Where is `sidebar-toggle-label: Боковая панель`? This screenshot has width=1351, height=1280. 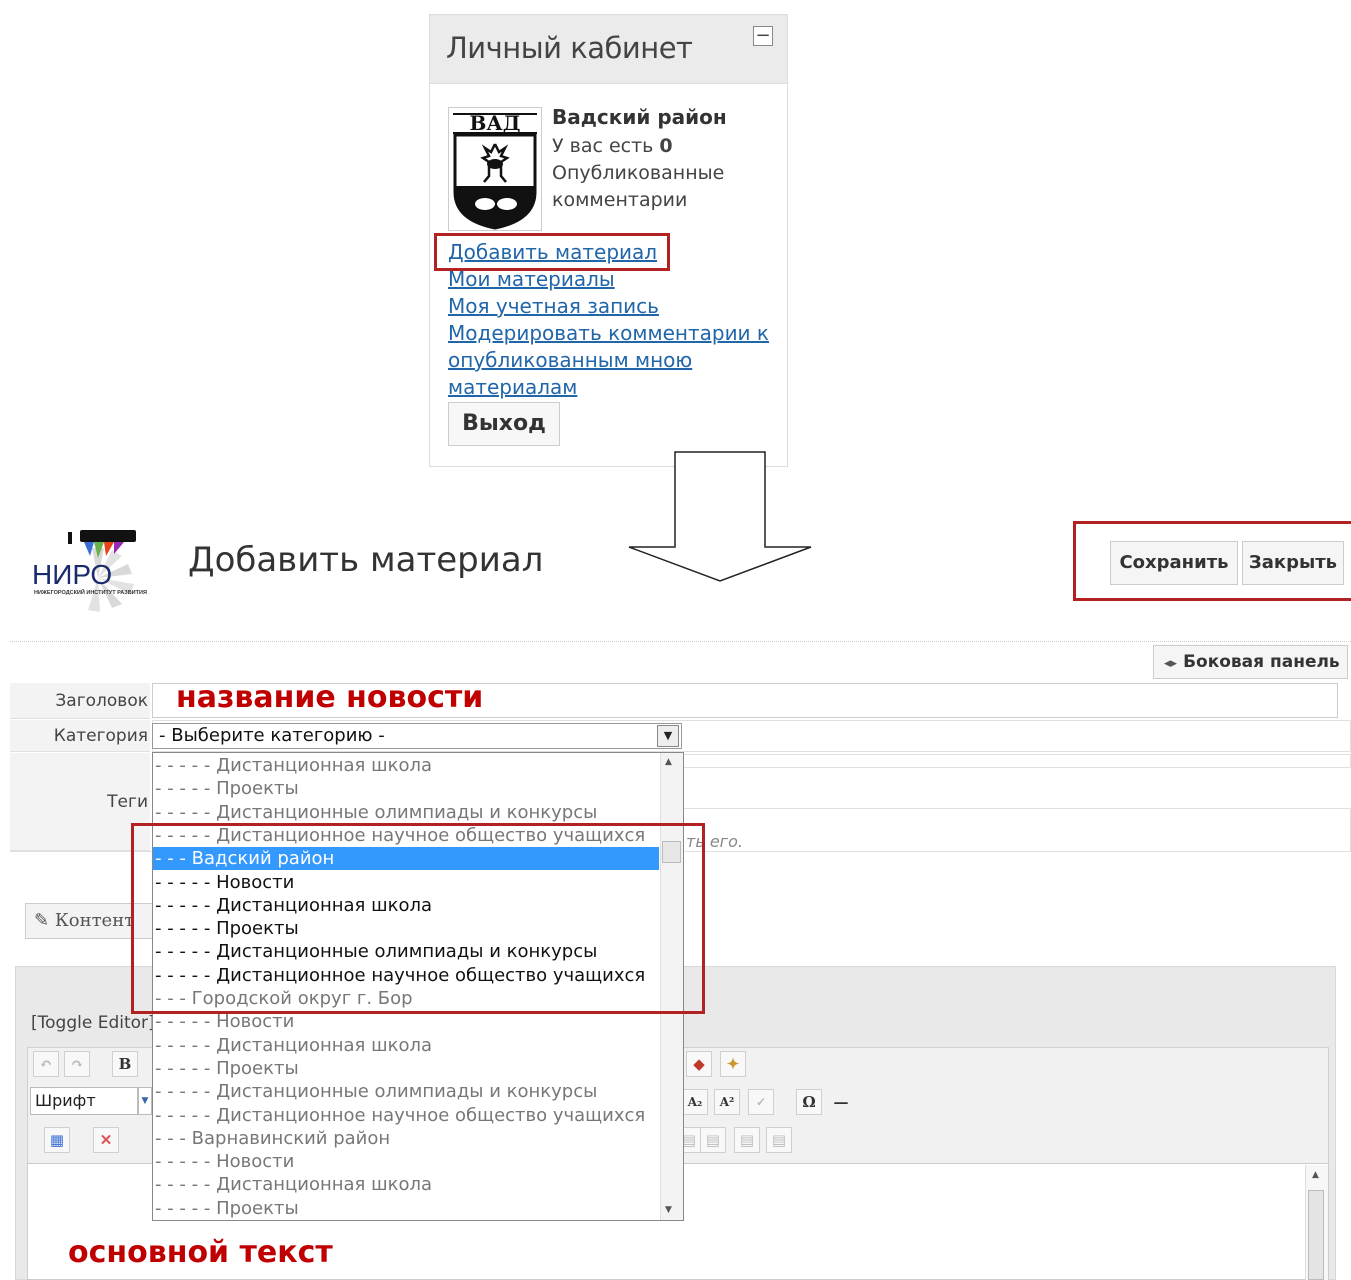
sidebar-toggle-label: Боковая панель is located at coordinates (1261, 662).